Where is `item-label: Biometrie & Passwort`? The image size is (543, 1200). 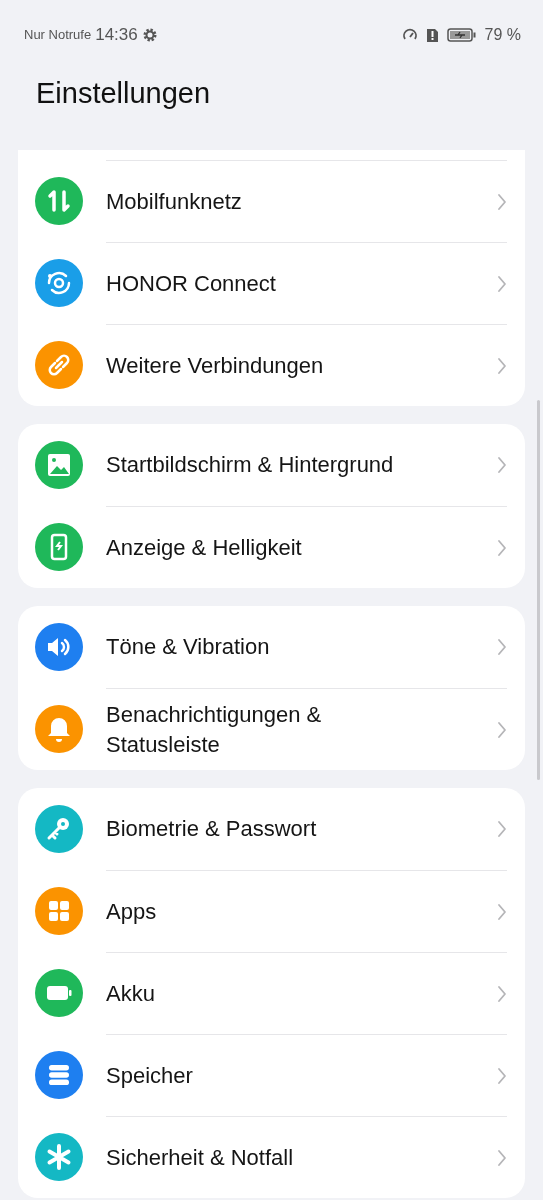 item-label: Biometrie & Passwort is located at coordinates (212, 829).